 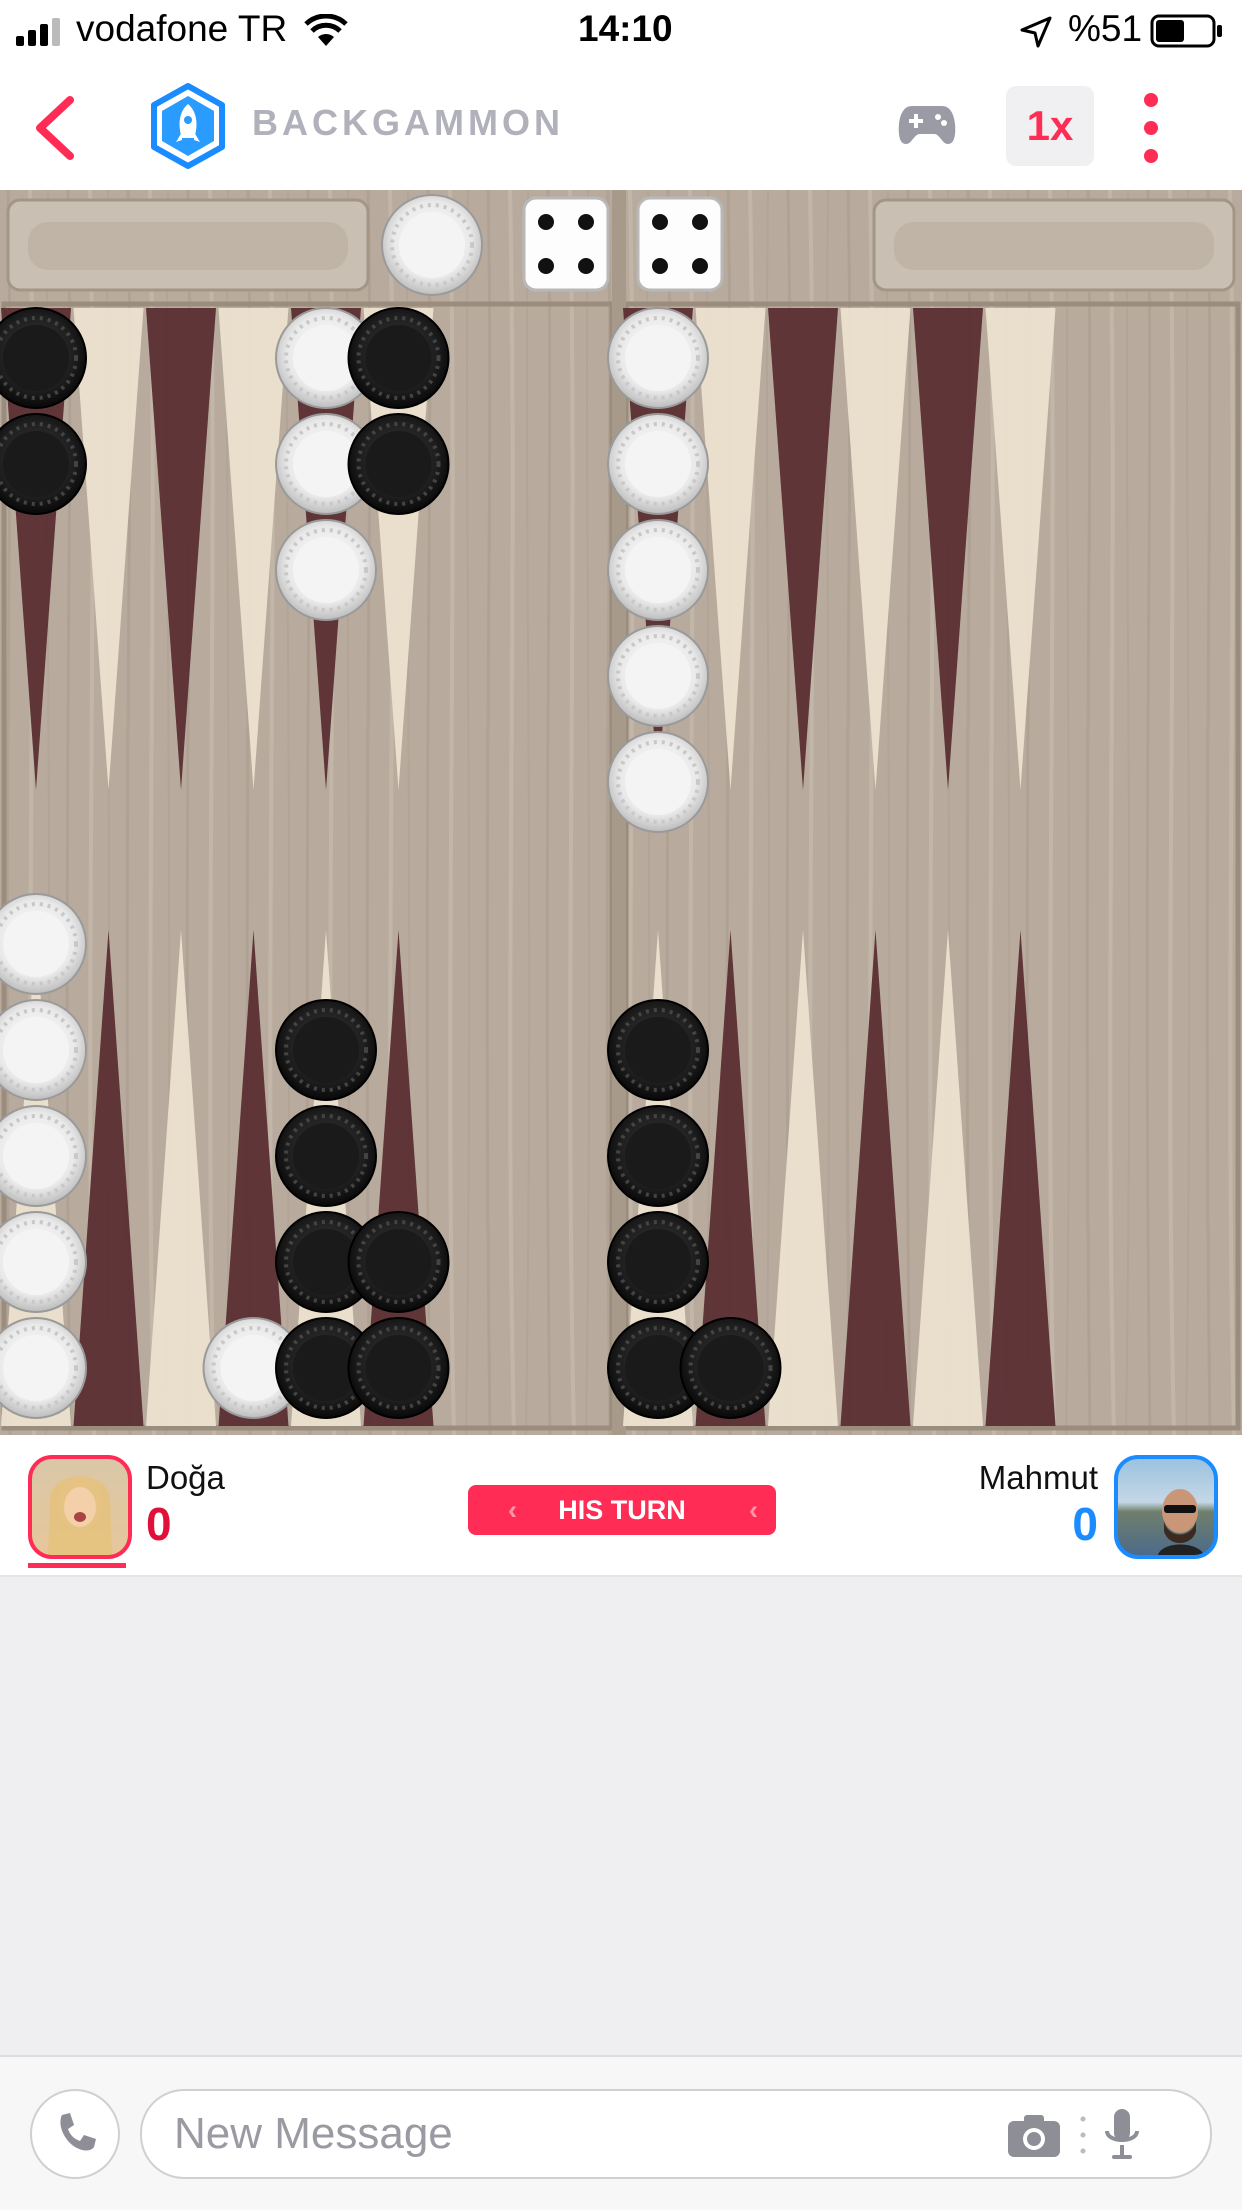 I want to click on carrier-label: vodafone TR, so click(x=182, y=28).